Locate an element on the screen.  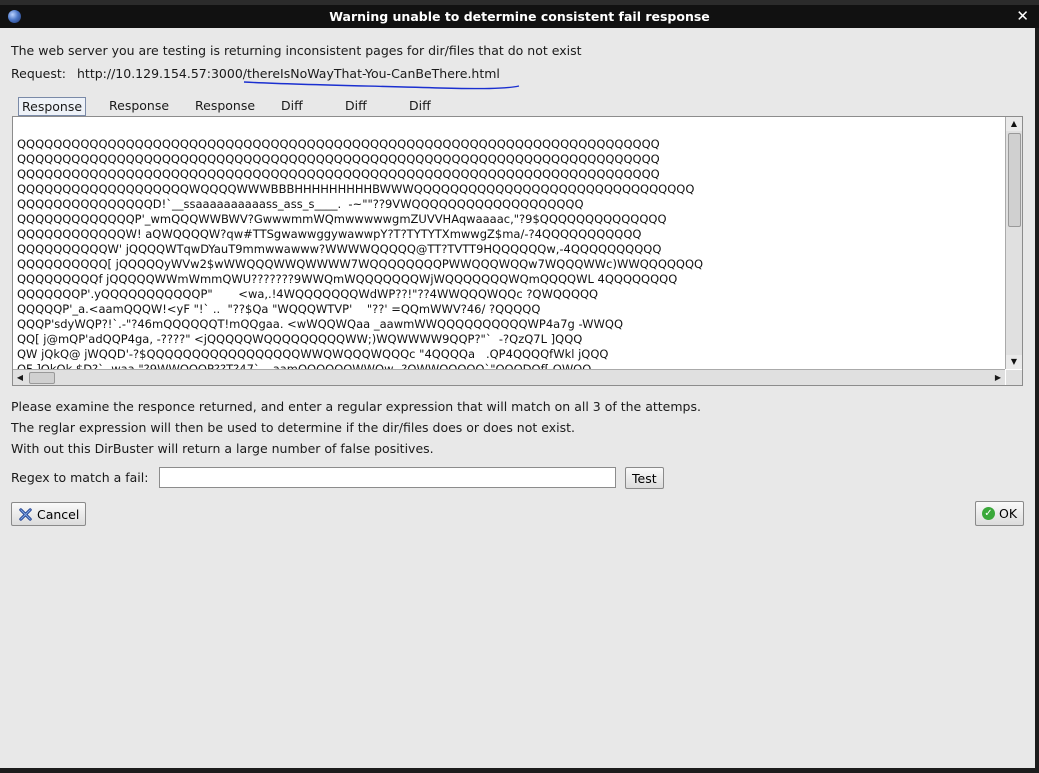
handwritten-underline is located at coordinates (381, 85).